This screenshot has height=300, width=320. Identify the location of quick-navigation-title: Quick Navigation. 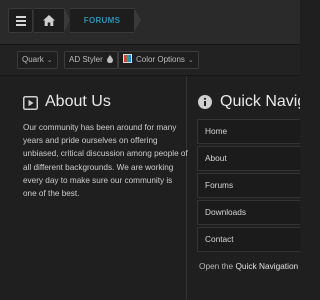
(260, 101).